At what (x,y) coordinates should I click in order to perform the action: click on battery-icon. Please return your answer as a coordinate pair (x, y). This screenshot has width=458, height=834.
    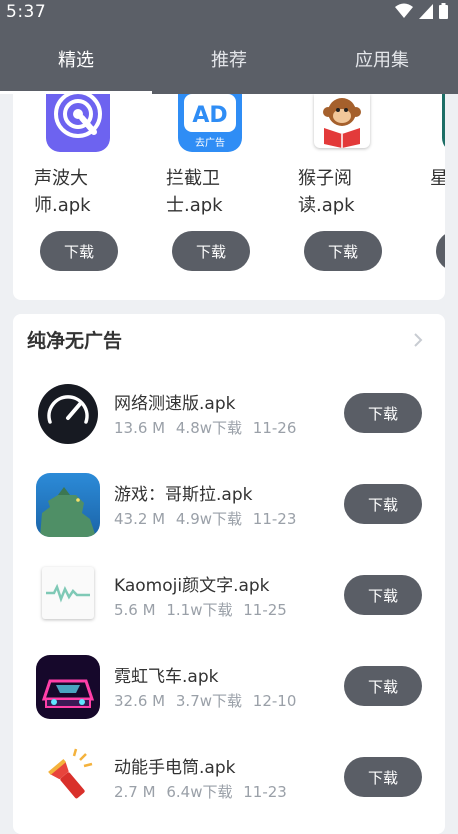
    Looking at the image, I should click on (443, 11).